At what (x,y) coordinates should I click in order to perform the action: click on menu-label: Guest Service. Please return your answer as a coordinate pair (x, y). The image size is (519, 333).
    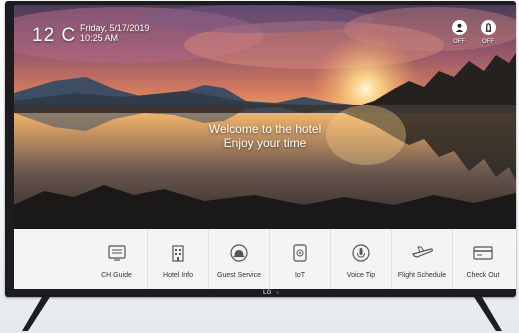
    Looking at the image, I should click on (239, 275).